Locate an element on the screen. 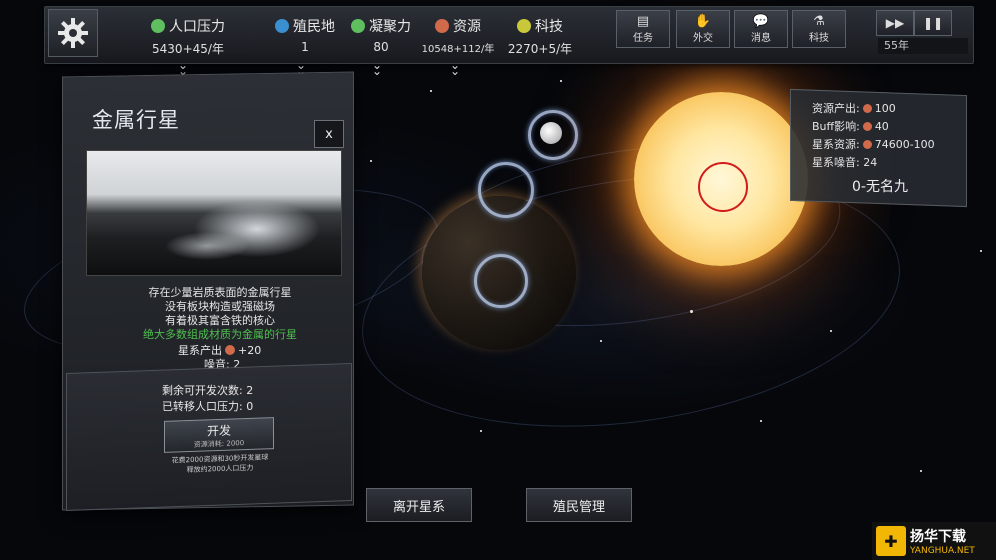  planet-image is located at coordinates (214, 213).